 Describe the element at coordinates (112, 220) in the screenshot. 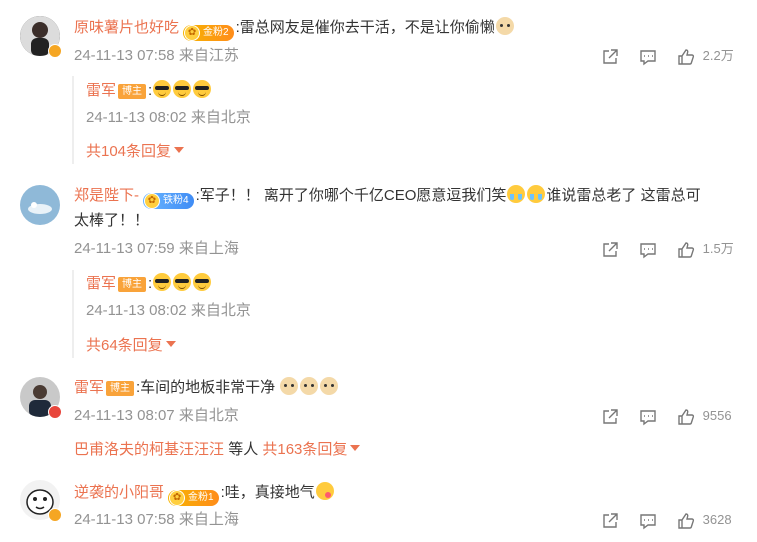

I see `comment-text-end: 太棒了！！` at that location.